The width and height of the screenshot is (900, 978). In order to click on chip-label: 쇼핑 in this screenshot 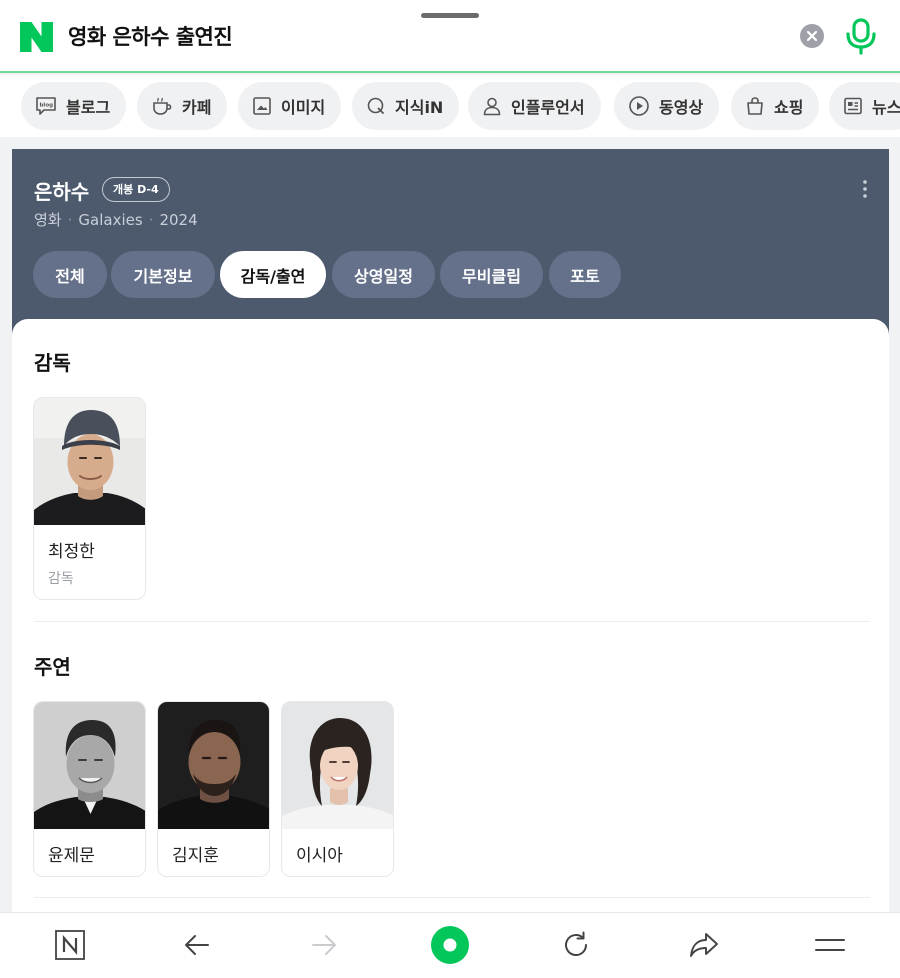, I will do `click(789, 107)`.